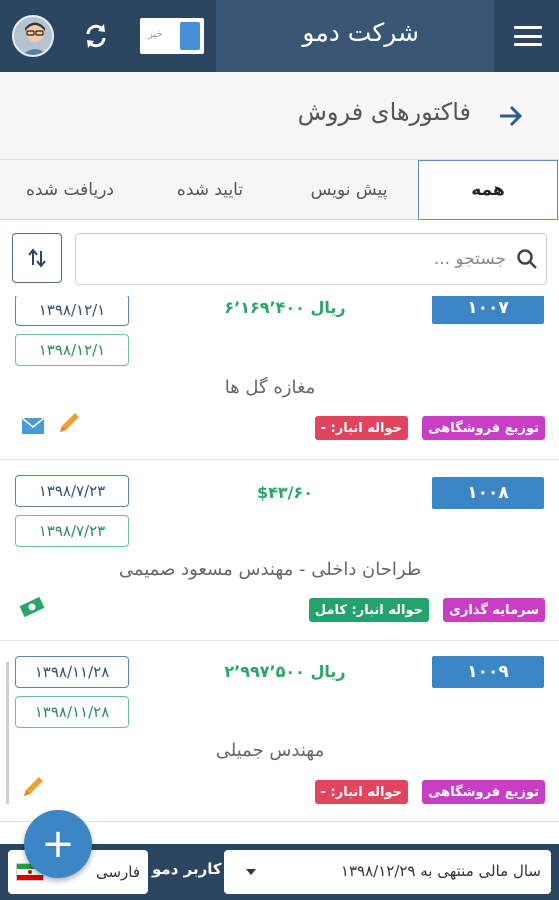 This screenshot has height=900, width=559. What do you see at coordinates (349, 190) in the screenshot?
I see `tab-draft: پیش نویس` at bounding box center [349, 190].